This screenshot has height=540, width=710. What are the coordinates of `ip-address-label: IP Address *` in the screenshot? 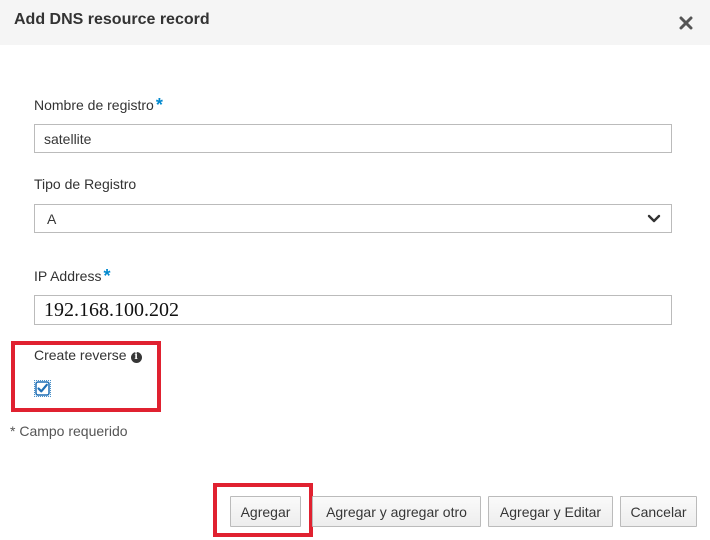 It's located at (72, 275).